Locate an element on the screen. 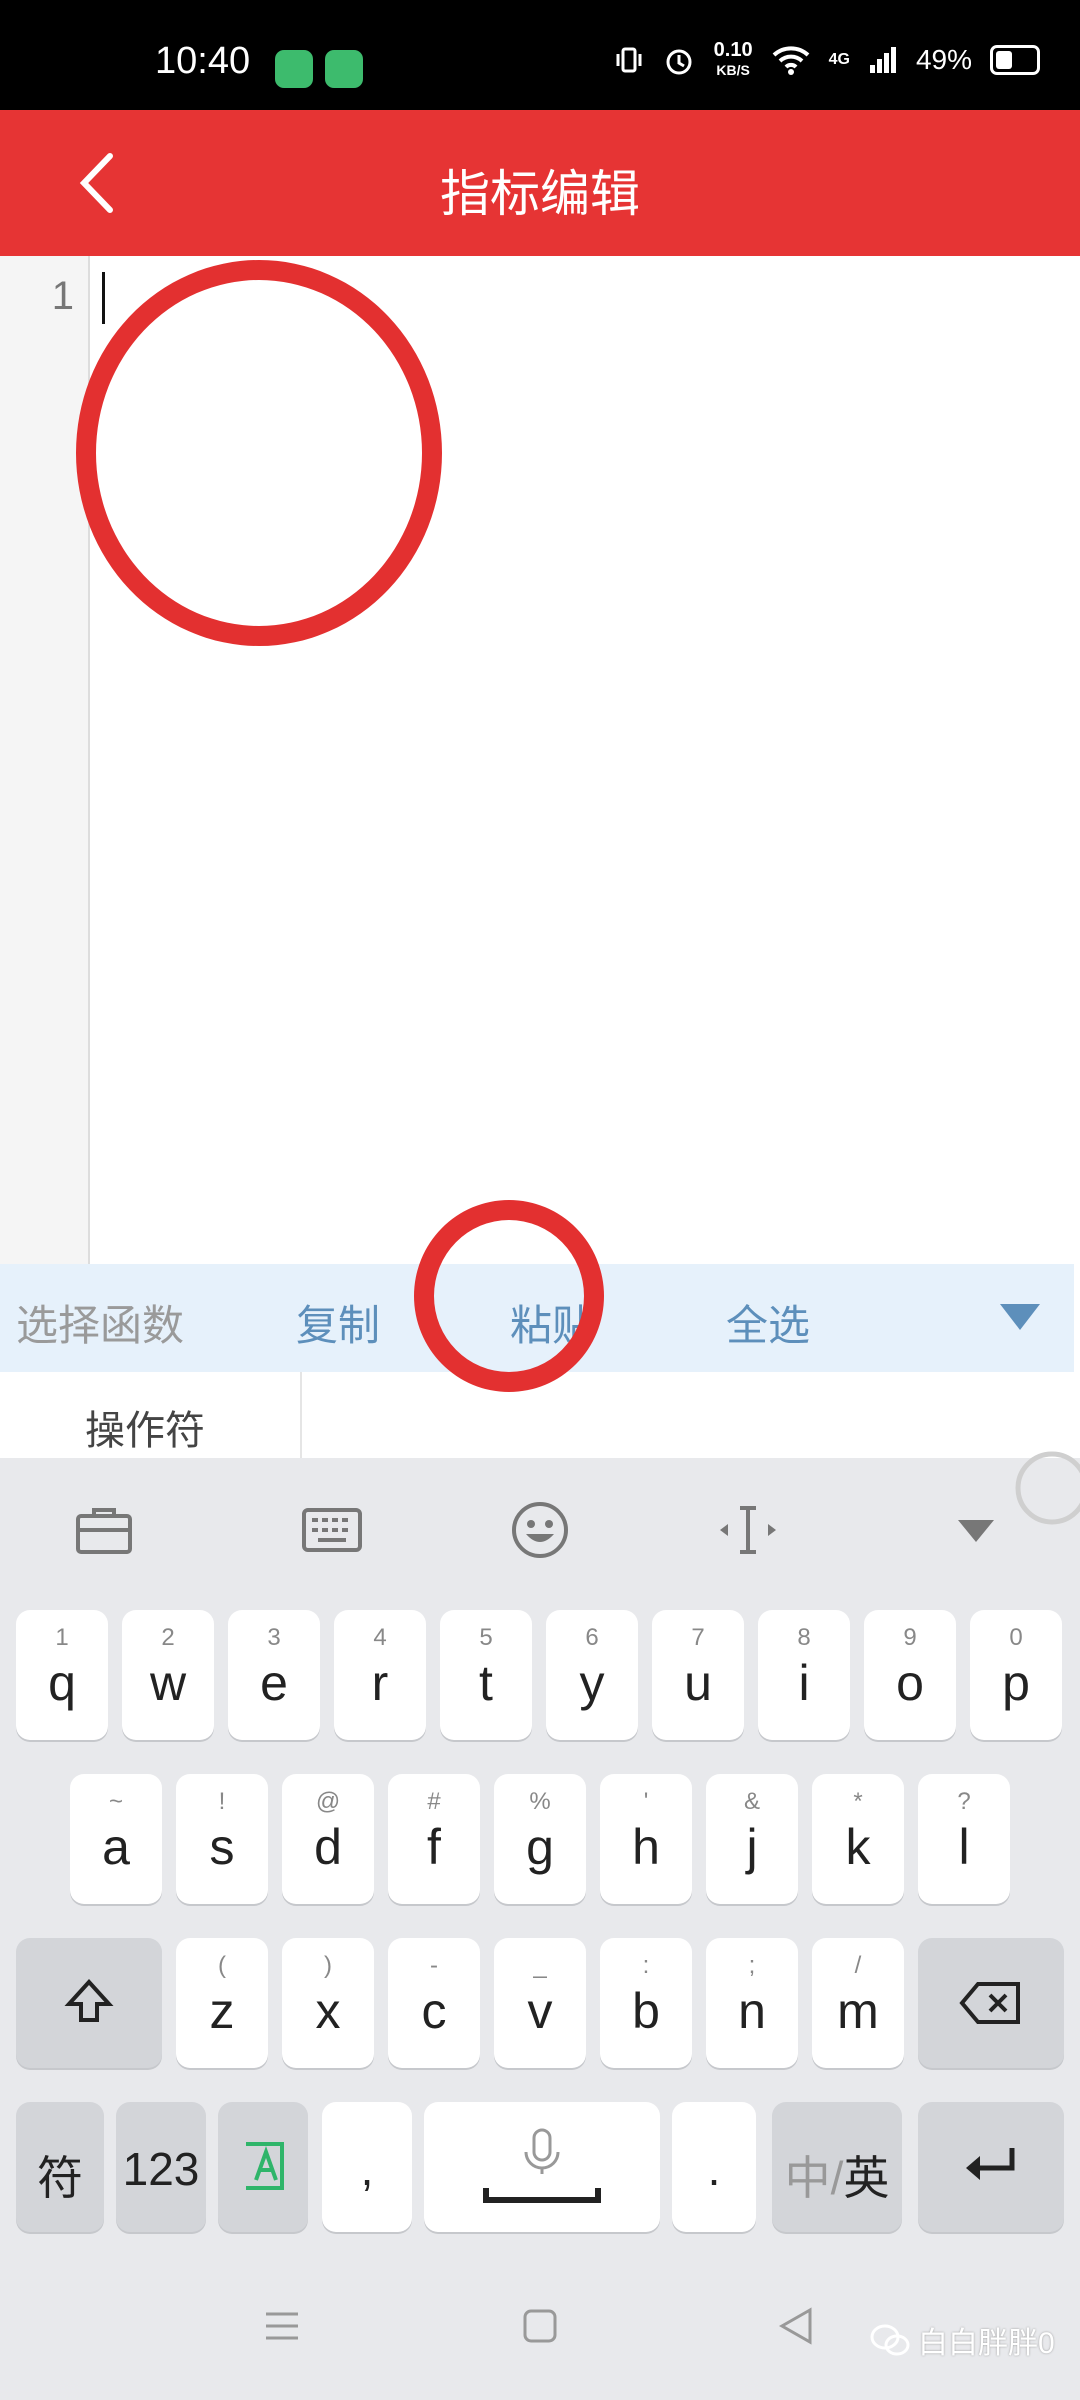 This screenshot has width=1080, height=2400. toolbox-icon is located at coordinates (104, 1530).